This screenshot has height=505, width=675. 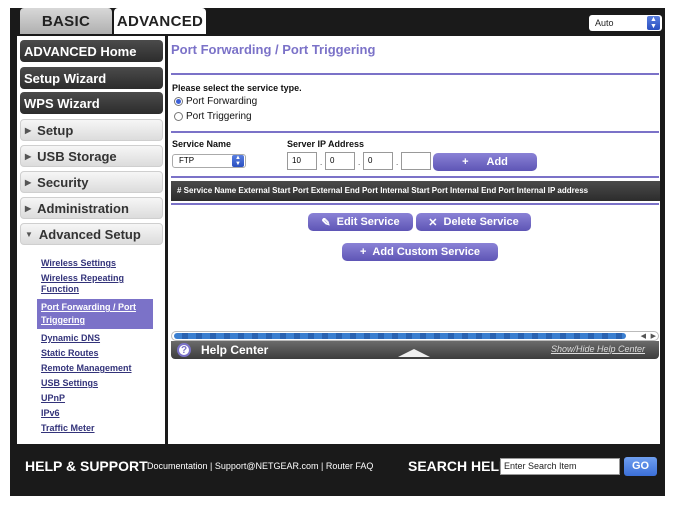 I want to click on expand-arrow-icon, so click(x=414, y=353).